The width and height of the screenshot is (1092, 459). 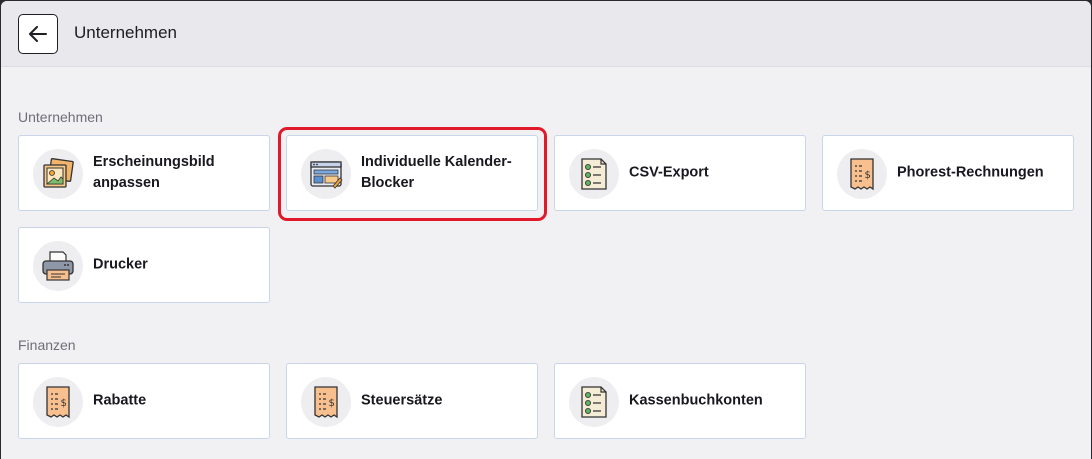 I want to click on card-label: Erscheinungsbild anpassen, so click(x=154, y=172).